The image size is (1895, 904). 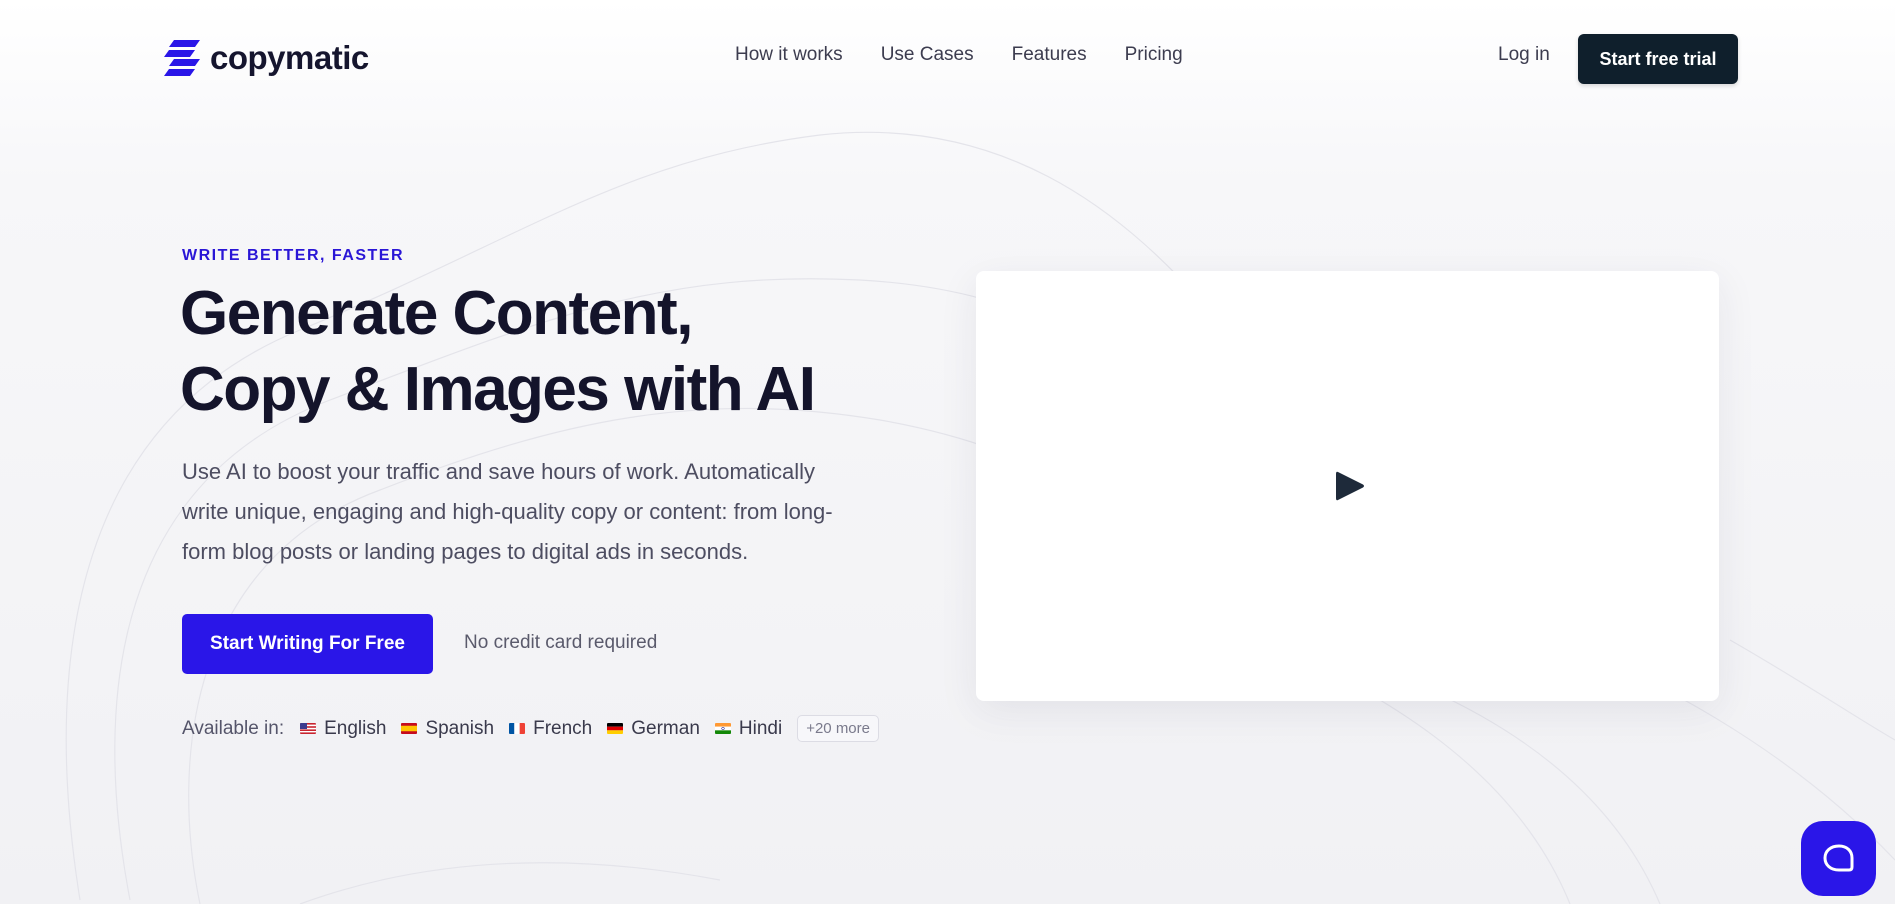 What do you see at coordinates (561, 642) in the screenshot?
I see `no-credit-card-note: No credit card required` at bounding box center [561, 642].